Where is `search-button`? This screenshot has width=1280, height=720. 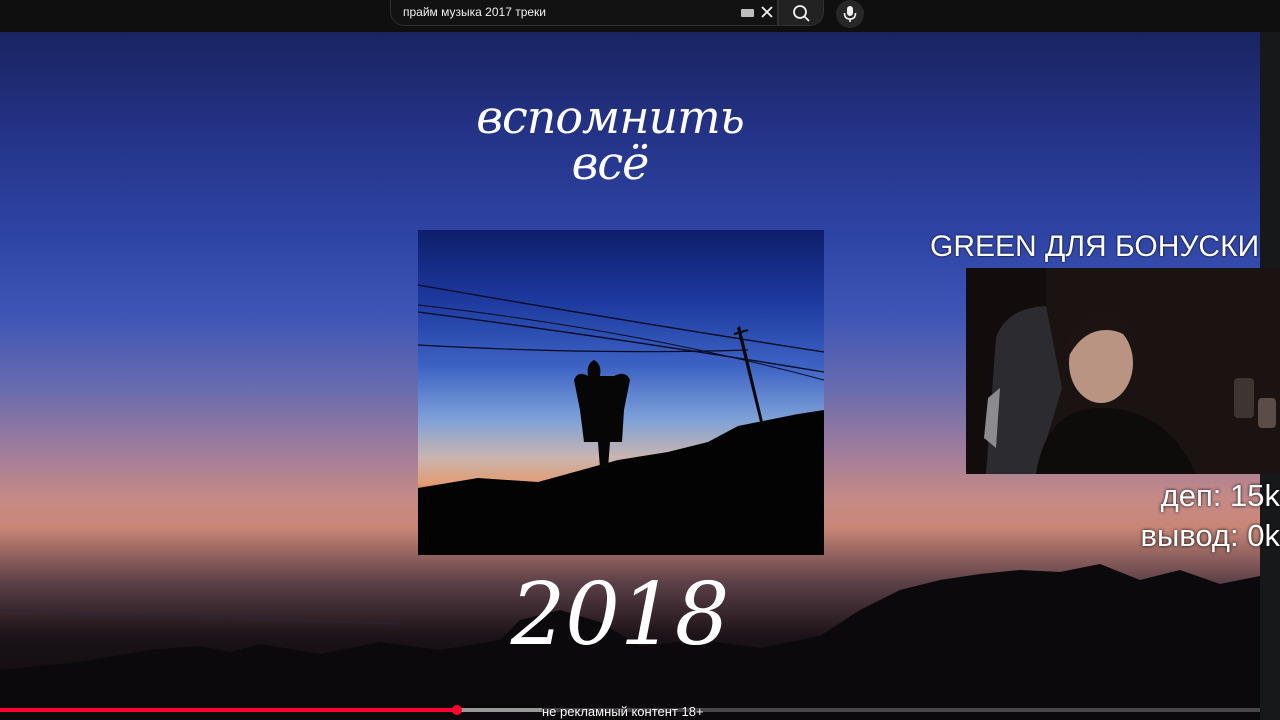 search-button is located at coordinates (801, 13).